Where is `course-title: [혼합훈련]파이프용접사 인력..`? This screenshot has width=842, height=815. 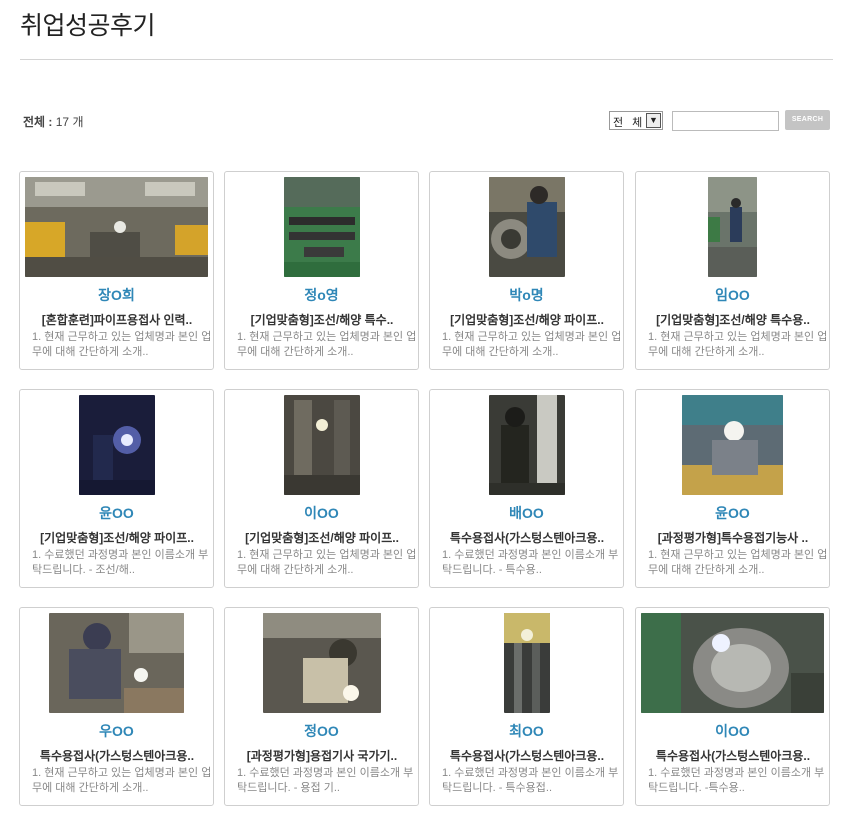
course-title: [혼합훈련]파이프용접사 인력.. is located at coordinates (117, 319).